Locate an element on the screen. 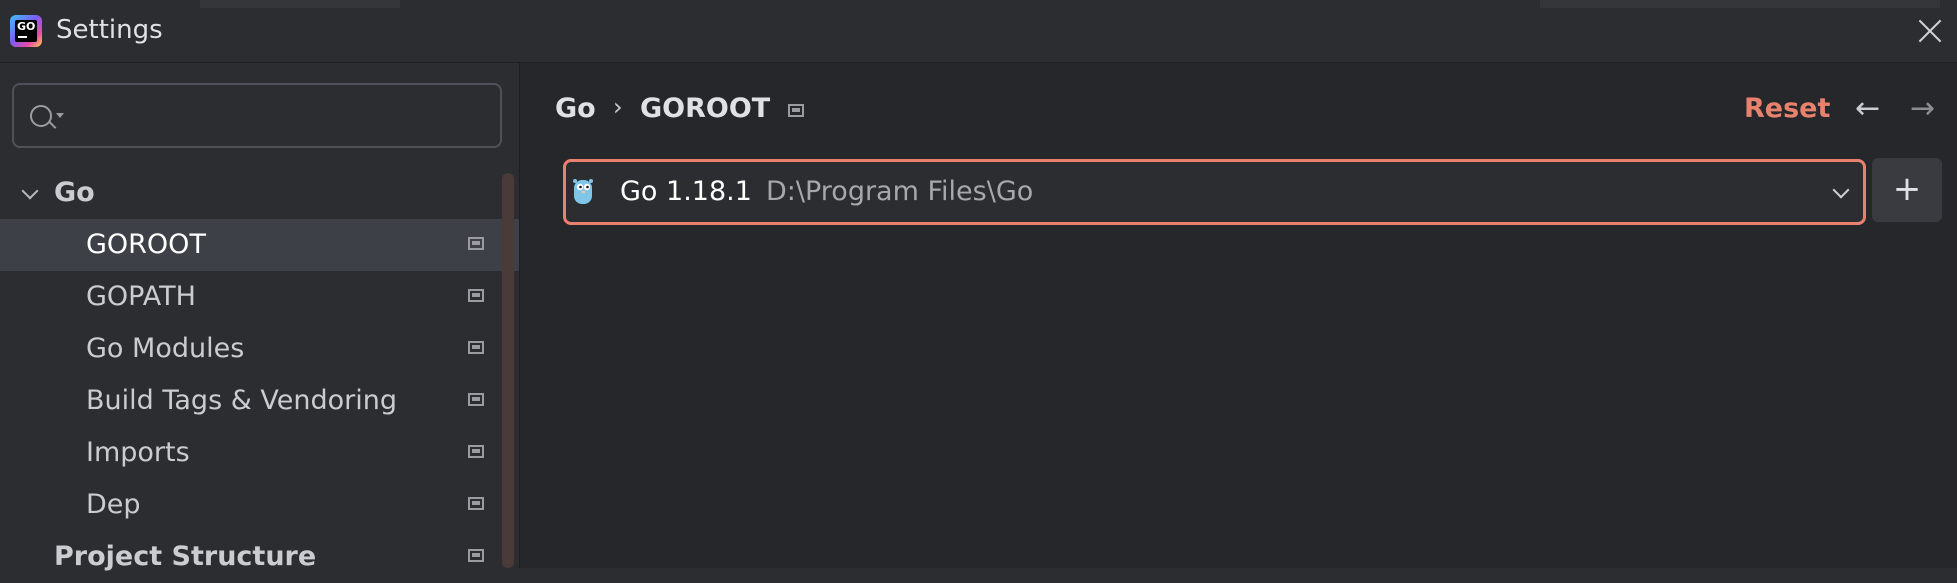 The image size is (1957, 583). sdk-path: D:\Program Files\Go is located at coordinates (900, 191).